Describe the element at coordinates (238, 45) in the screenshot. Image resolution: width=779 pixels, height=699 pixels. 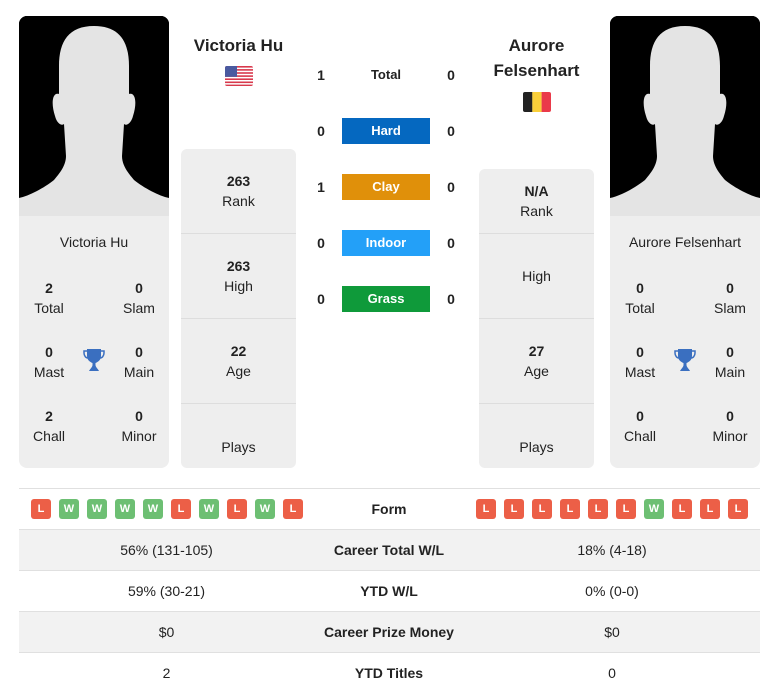
I see `player1-name: Victoria Hu` at that location.